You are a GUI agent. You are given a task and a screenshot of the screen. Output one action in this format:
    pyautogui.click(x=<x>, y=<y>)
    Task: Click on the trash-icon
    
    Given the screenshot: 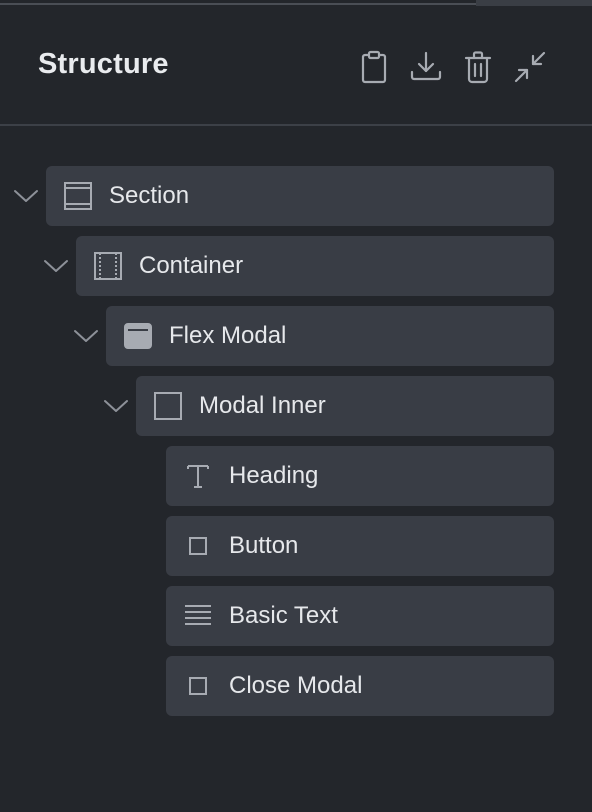 What is the action you would take?
    pyautogui.click(x=478, y=67)
    